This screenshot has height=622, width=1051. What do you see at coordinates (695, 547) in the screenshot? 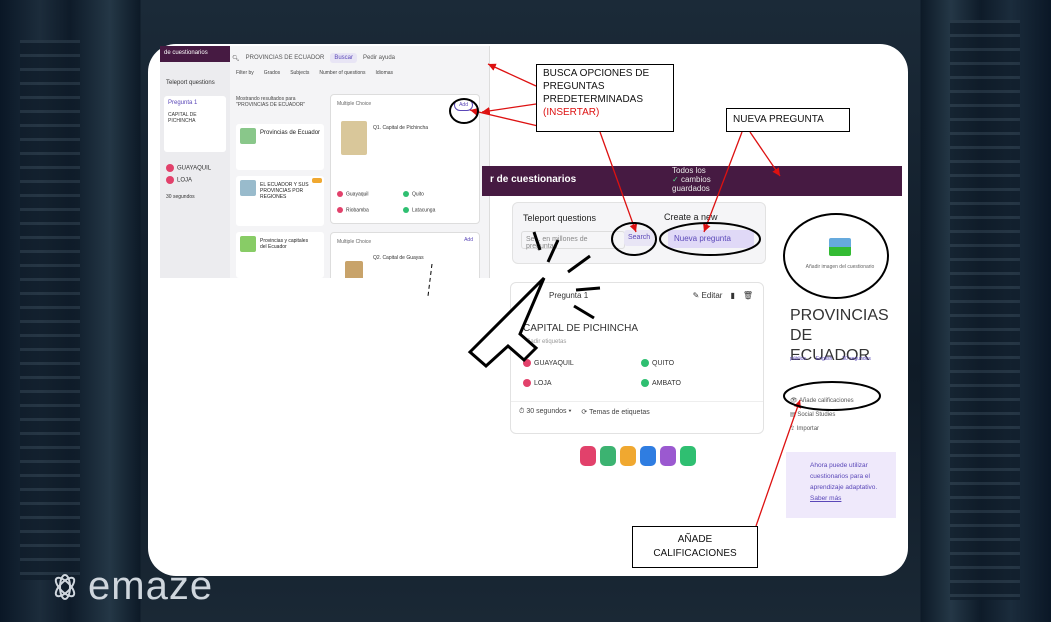
I see `annotation-box-grades: AÑADE CALIFICACIONES` at bounding box center [695, 547].